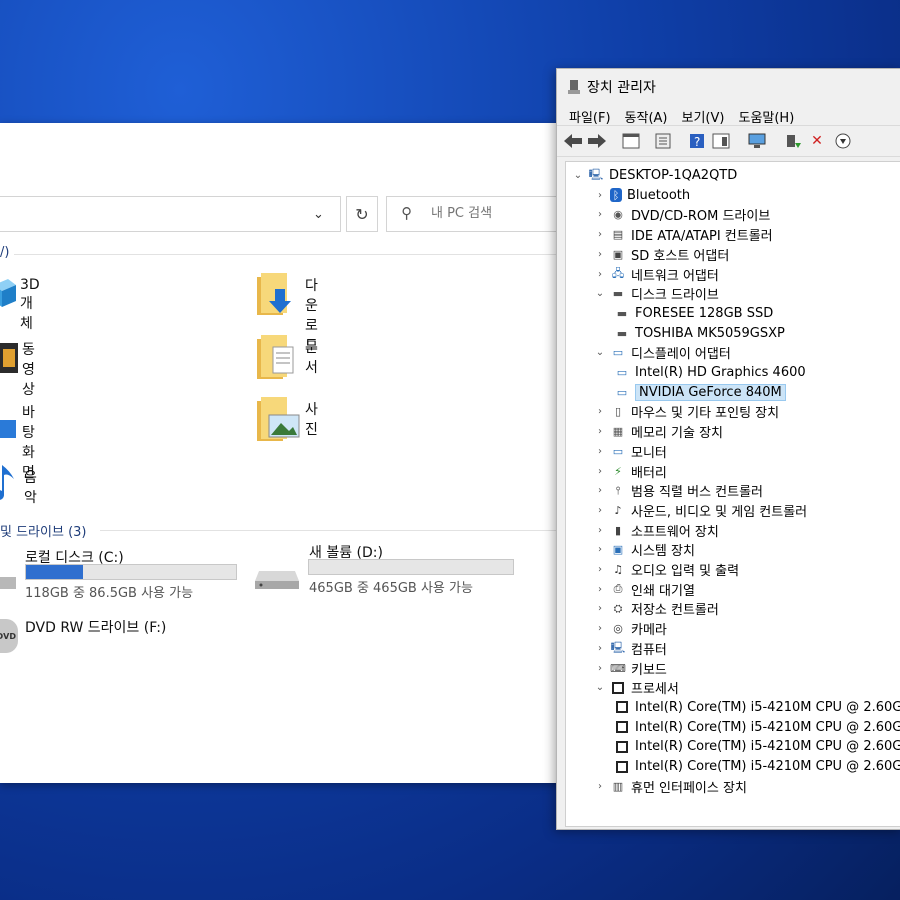  Describe the element at coordinates (622, 392) in the screenshot. I see `display-icon: ▭` at that location.